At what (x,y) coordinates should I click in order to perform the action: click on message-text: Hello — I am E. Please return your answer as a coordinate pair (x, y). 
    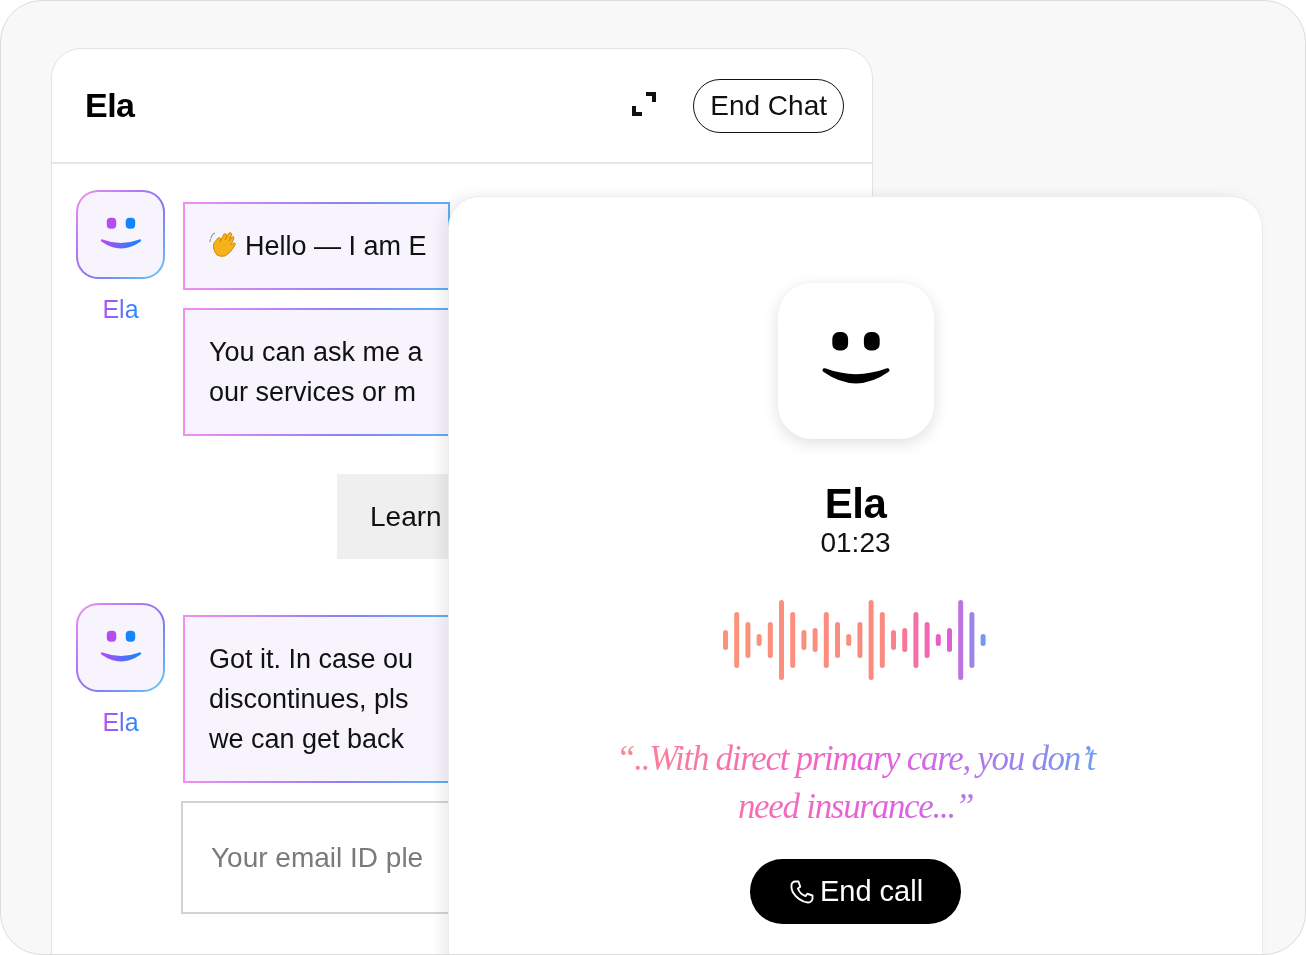
    Looking at the image, I should click on (336, 246).